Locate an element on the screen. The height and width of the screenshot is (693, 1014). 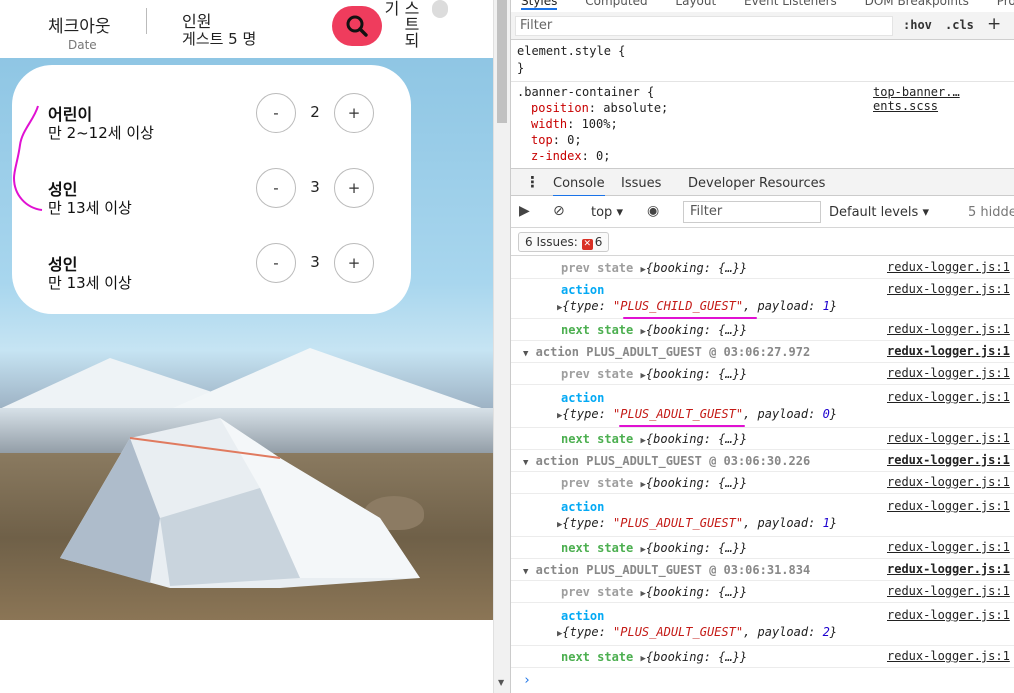
hov-toggle: :hov is located at coordinates (917, 25).